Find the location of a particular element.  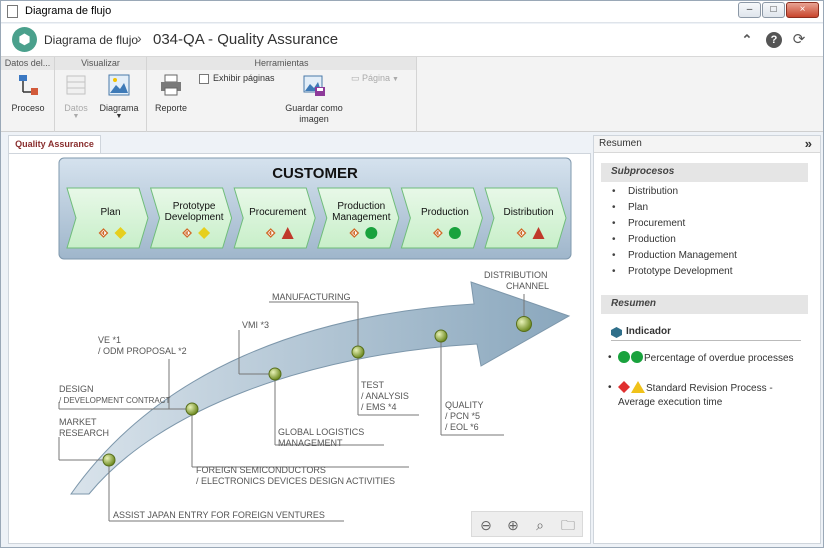

logistics-label-1: GLOBAL LOGISTICS is located at coordinates (321, 432).